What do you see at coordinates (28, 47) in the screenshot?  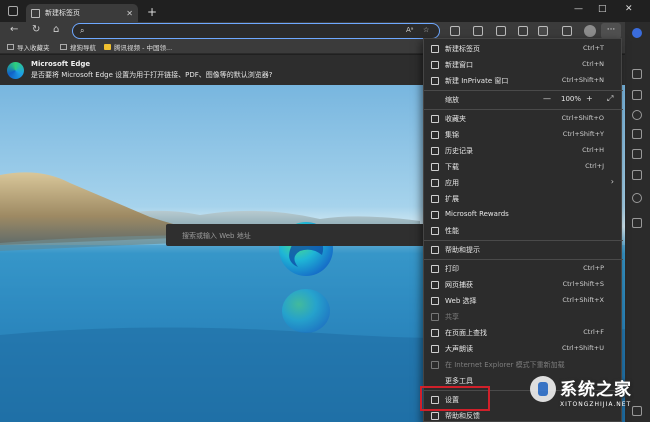 I see `favorite-item-import: 导入收藏夹` at bounding box center [28, 47].